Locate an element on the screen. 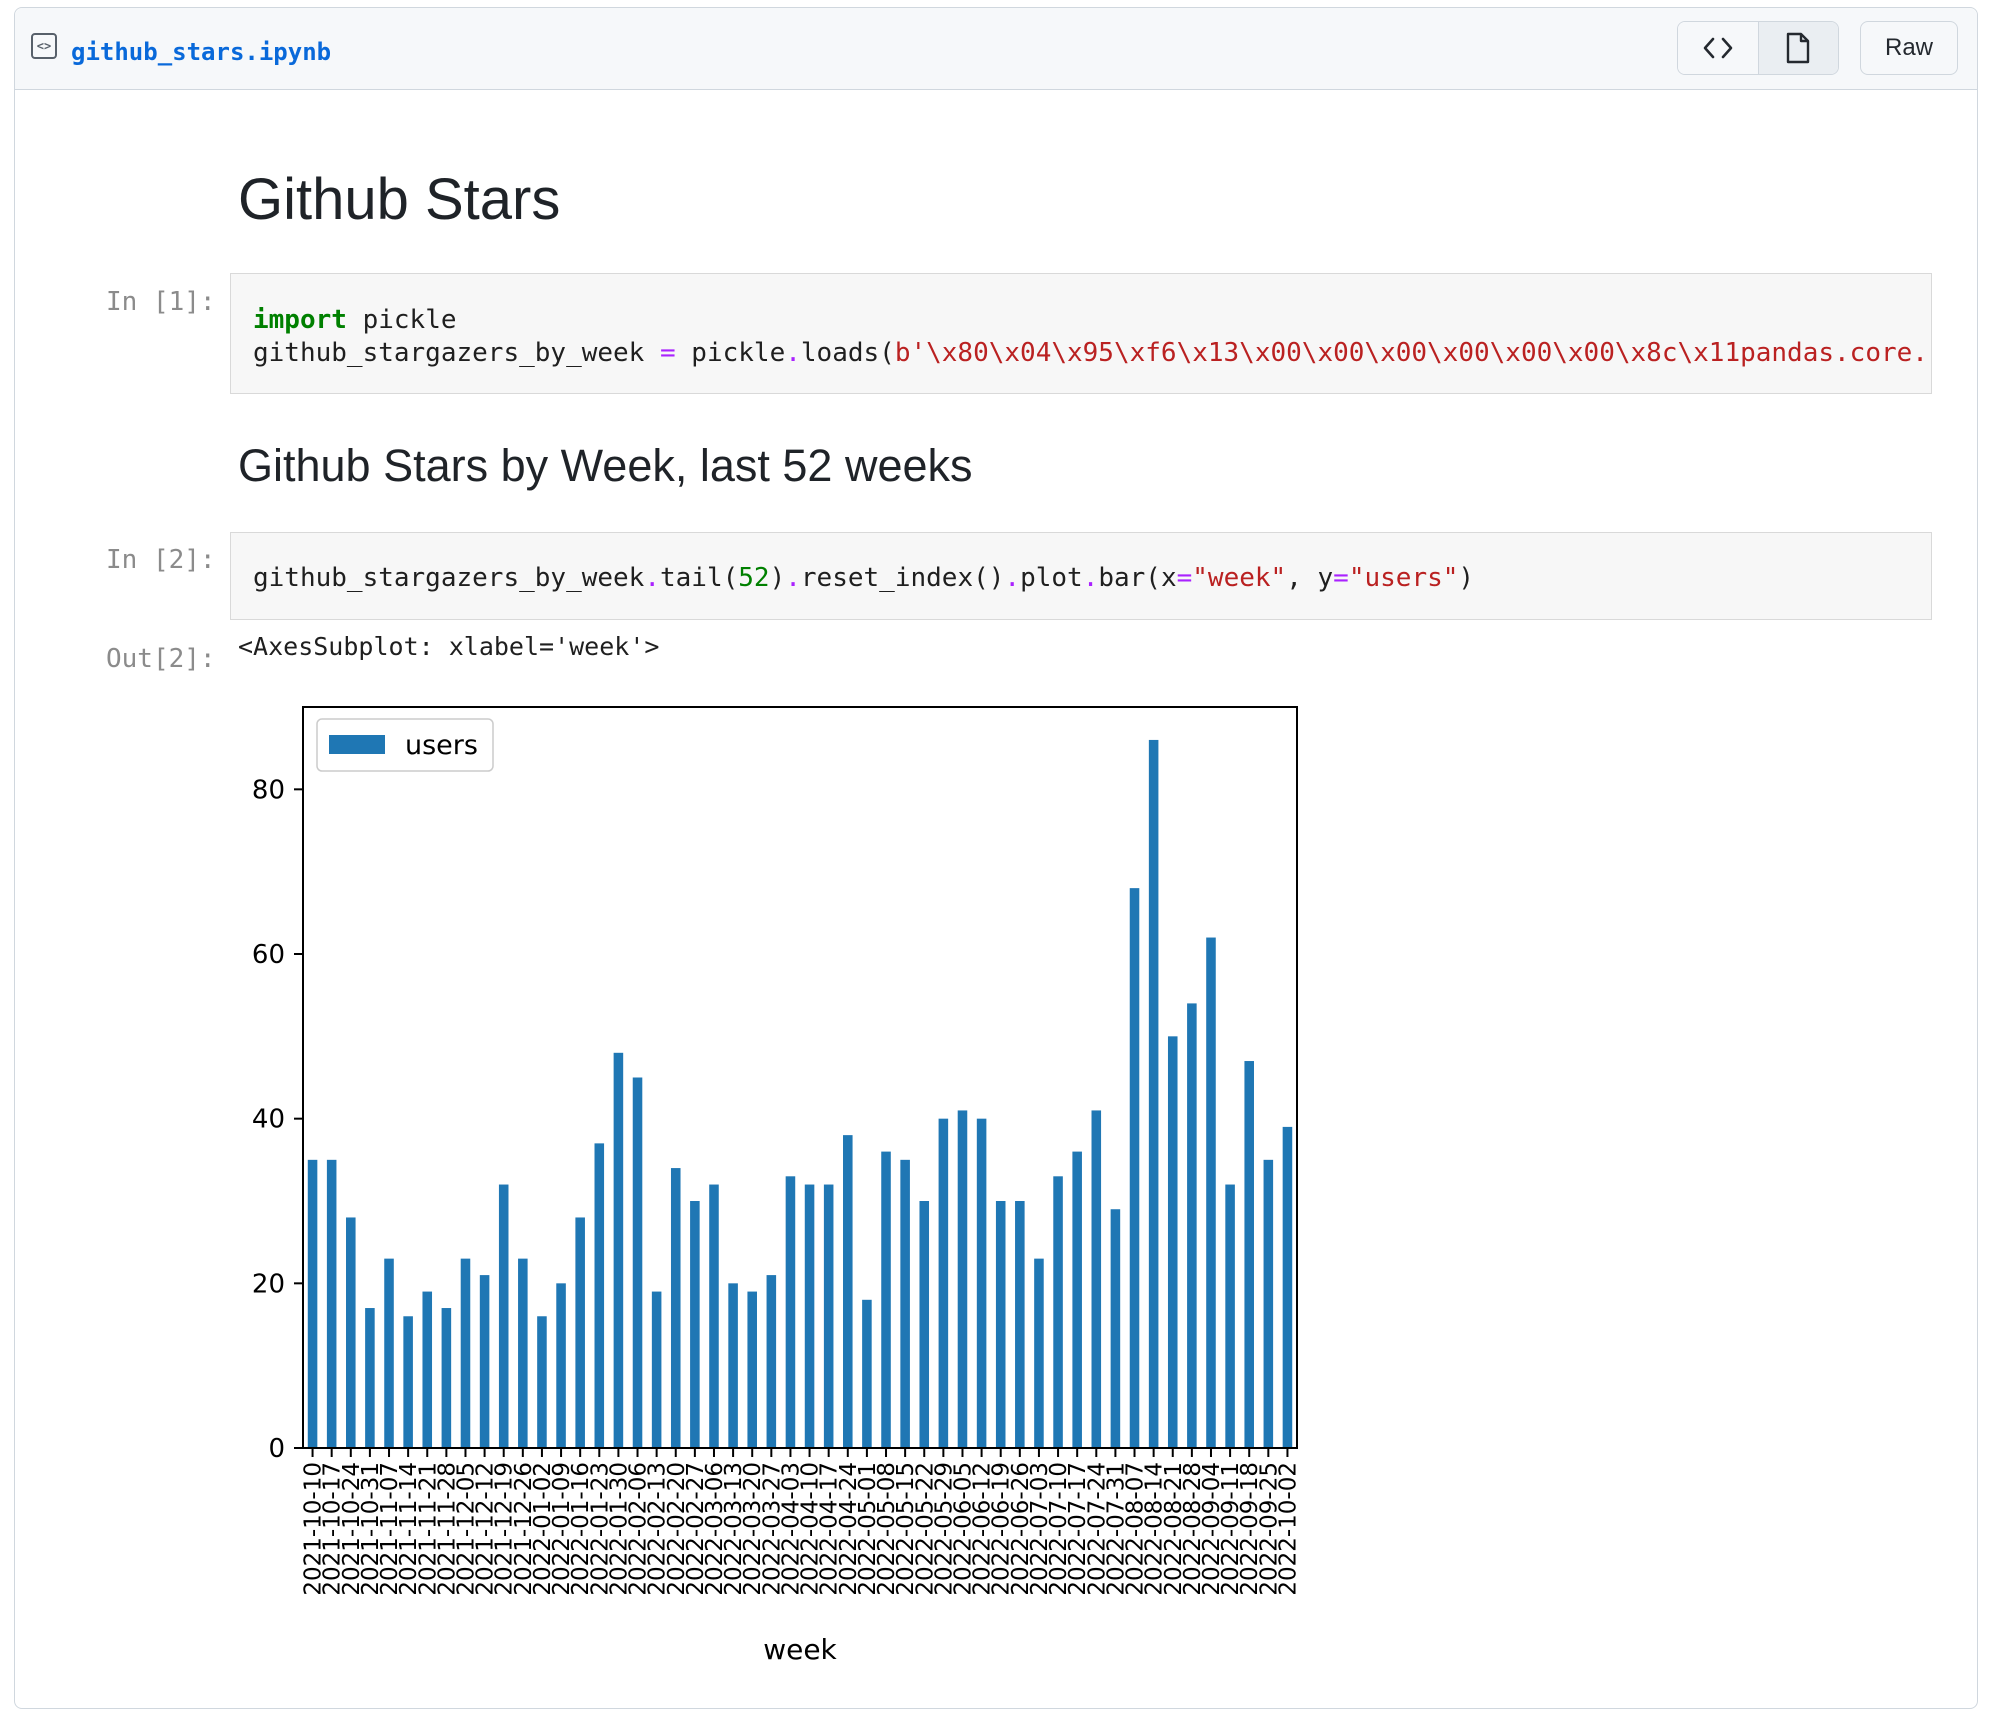 The width and height of the screenshot is (1990, 1709). code-square-icon: <> is located at coordinates (44, 46).